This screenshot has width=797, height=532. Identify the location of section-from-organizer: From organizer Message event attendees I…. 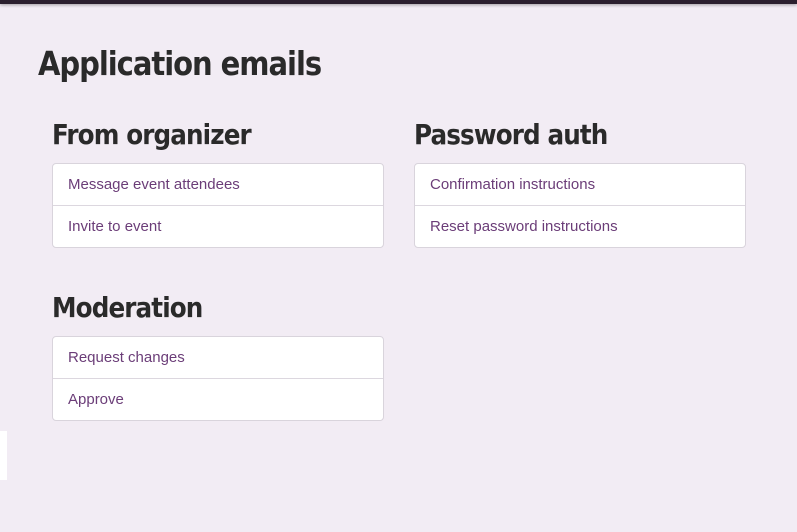
(218, 183).